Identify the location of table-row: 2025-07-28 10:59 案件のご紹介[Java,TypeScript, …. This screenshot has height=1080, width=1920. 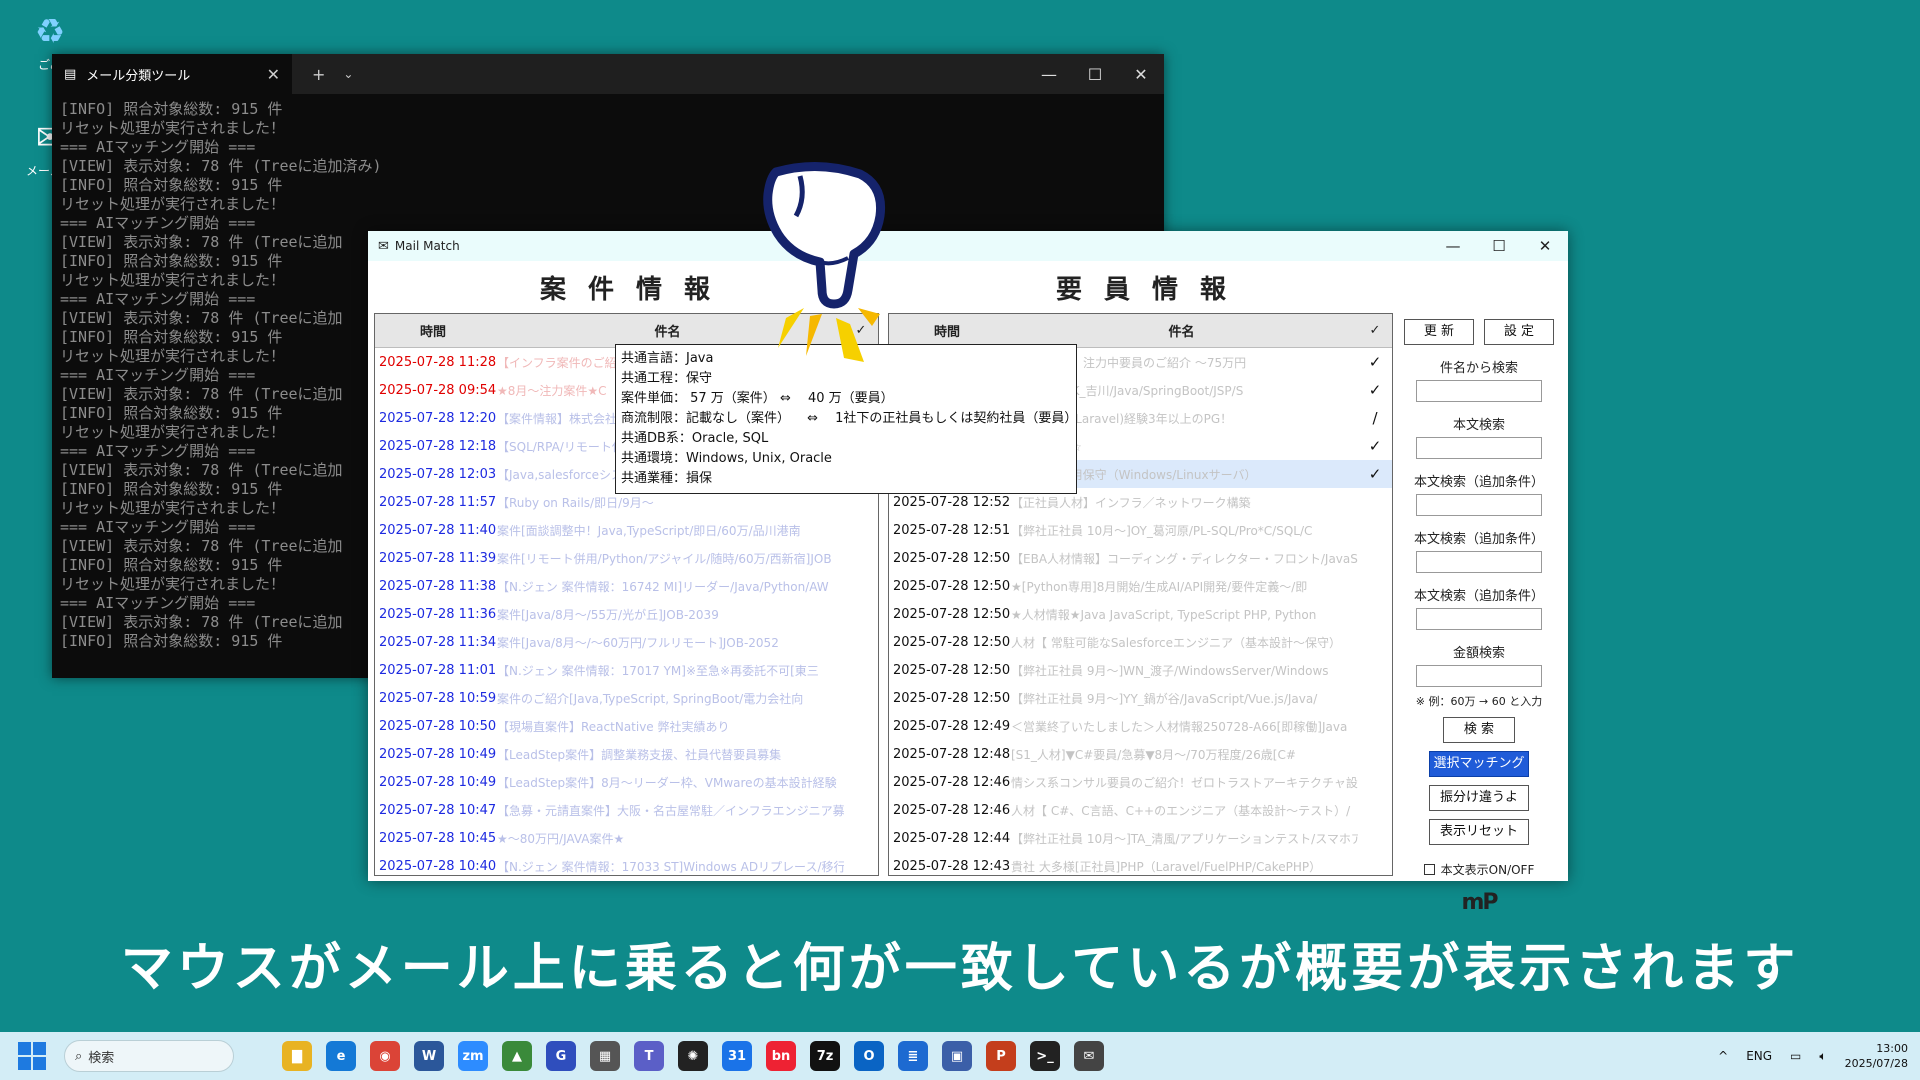
(626, 698).